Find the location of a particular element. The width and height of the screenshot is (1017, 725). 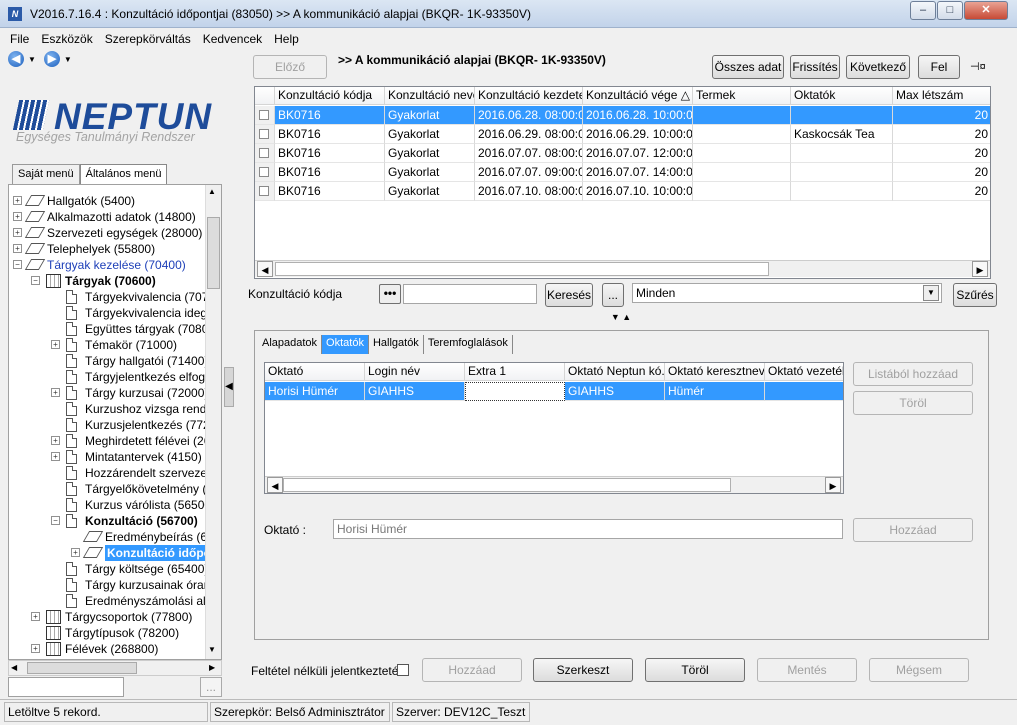

tree-vertical-scrollbar: ▲ ▼ is located at coordinates (213, 422).